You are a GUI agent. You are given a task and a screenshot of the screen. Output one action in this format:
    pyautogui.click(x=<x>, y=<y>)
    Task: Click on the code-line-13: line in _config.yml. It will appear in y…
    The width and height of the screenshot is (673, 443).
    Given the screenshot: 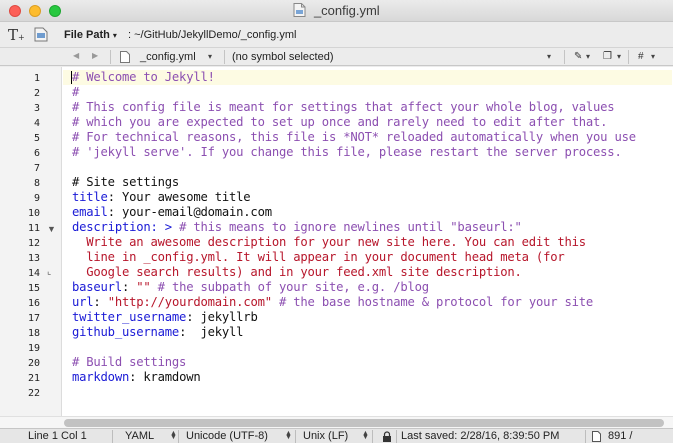 What is the action you would take?
    pyautogui.click(x=318, y=257)
    